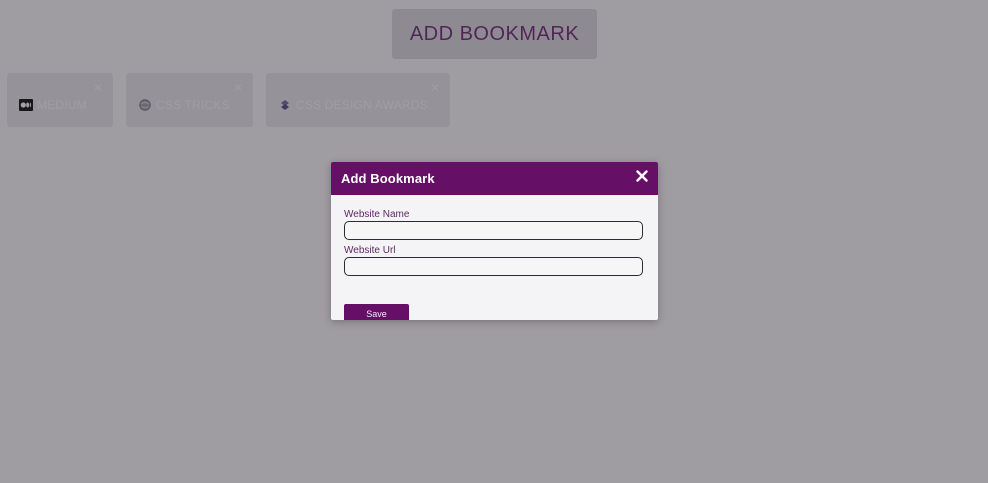  I want to click on modal-header: Add Bookmark, so click(494, 178).